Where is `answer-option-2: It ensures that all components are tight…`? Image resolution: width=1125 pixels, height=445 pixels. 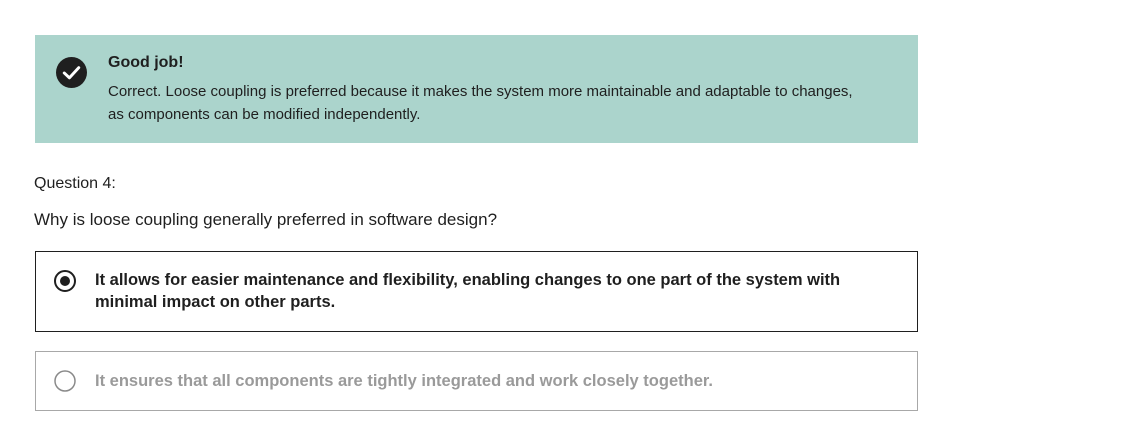
answer-option-2: It ensures that all components are tight… is located at coordinates (476, 381).